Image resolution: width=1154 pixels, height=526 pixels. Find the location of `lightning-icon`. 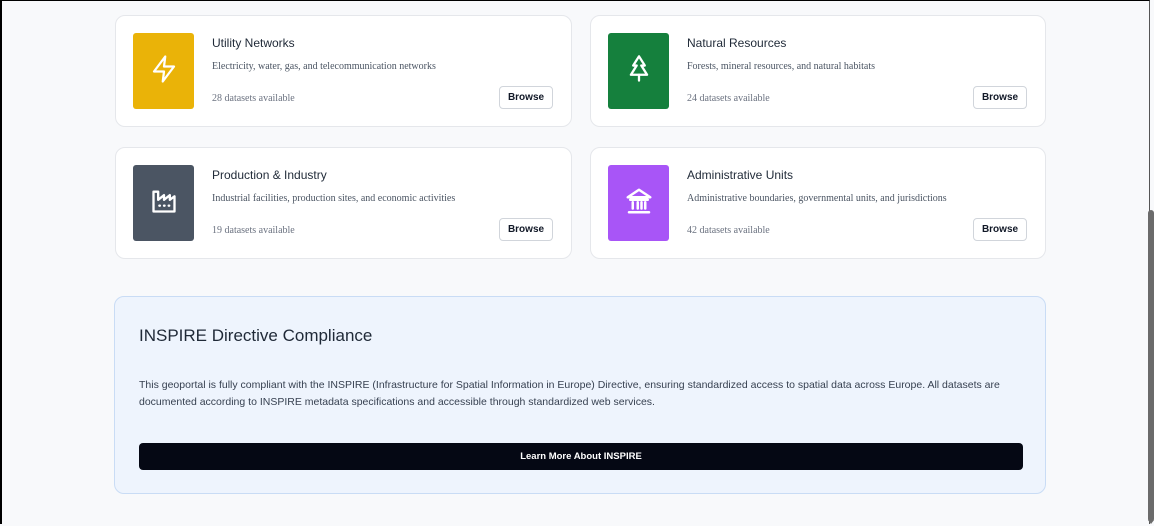

lightning-icon is located at coordinates (164, 71).